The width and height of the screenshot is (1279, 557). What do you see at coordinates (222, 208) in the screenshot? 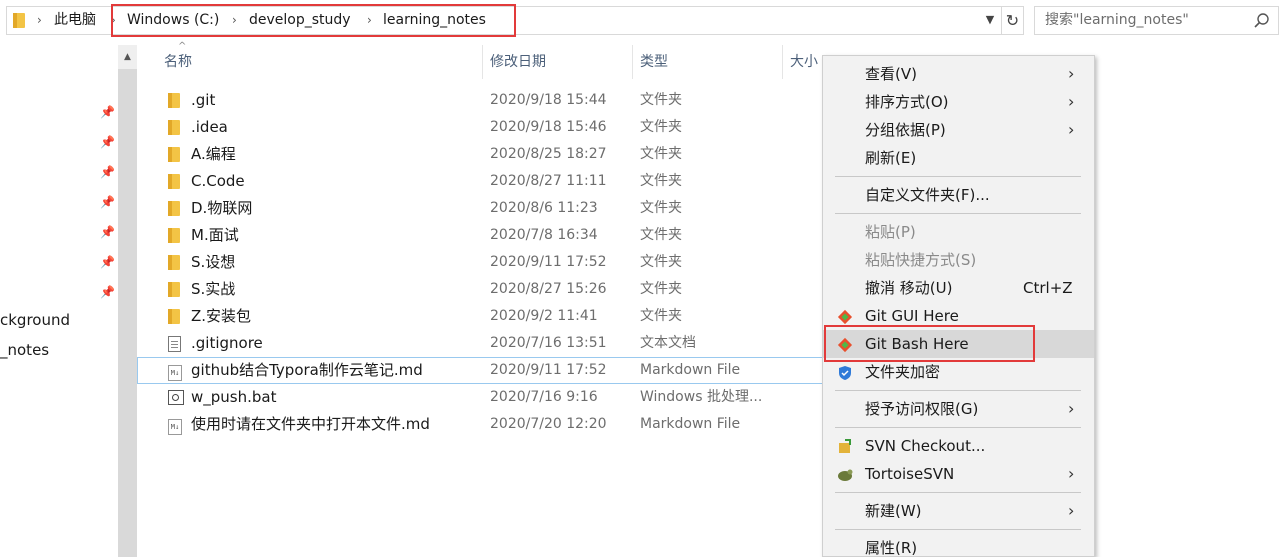
I see `file-name: D.物联网` at bounding box center [222, 208].